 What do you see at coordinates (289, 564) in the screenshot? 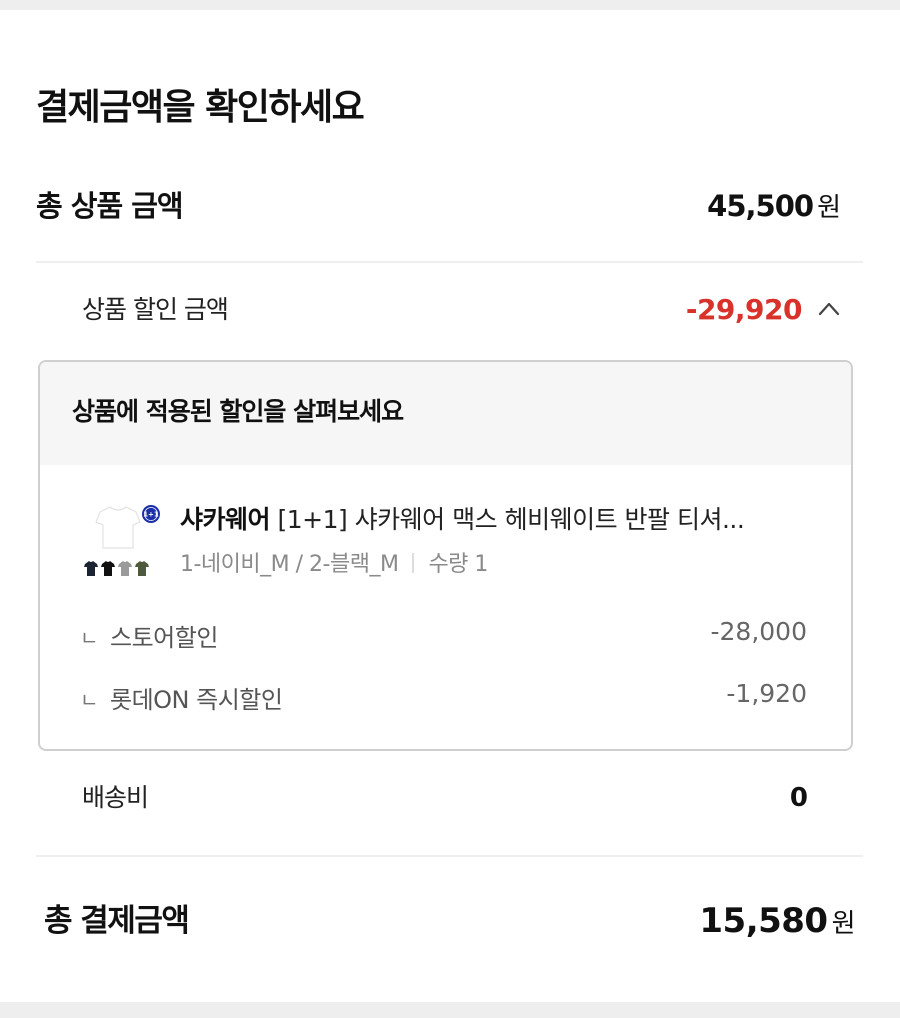
I see `product-option-text: 1-네이비_M / 2-블랙_M` at bounding box center [289, 564].